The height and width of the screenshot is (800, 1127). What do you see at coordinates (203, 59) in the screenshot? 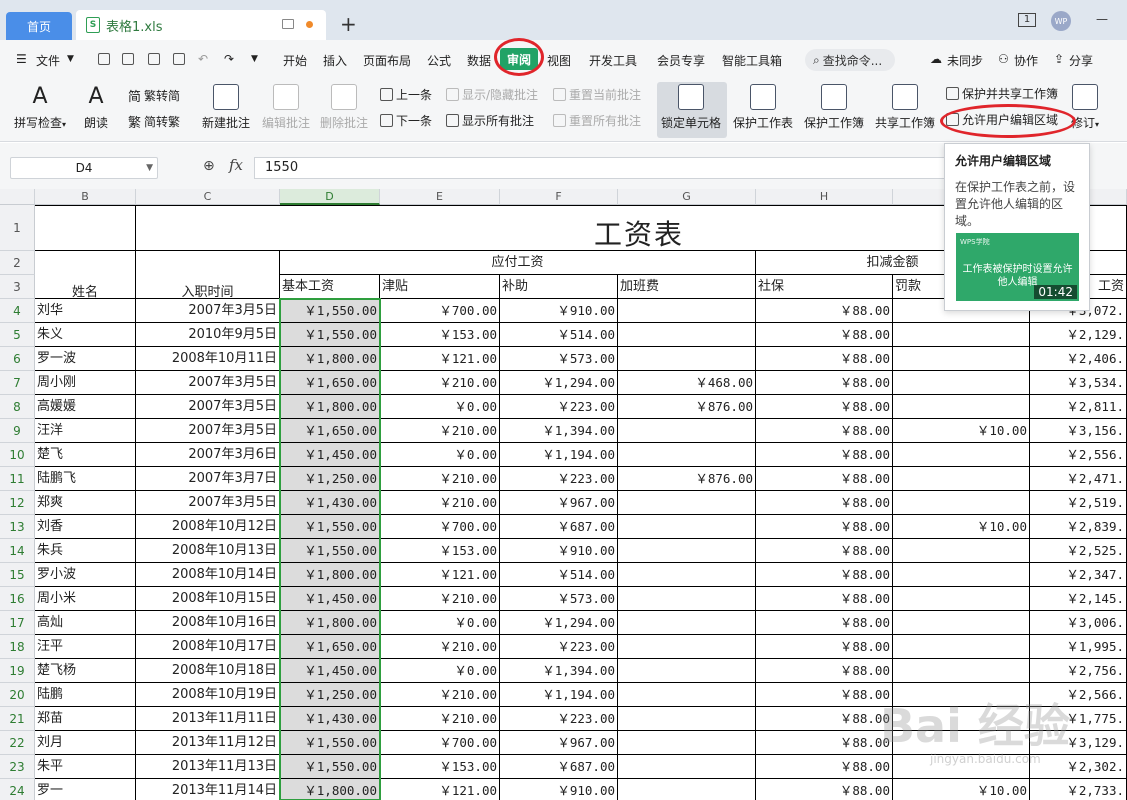
I see `undo-icon: ↶` at bounding box center [203, 59].